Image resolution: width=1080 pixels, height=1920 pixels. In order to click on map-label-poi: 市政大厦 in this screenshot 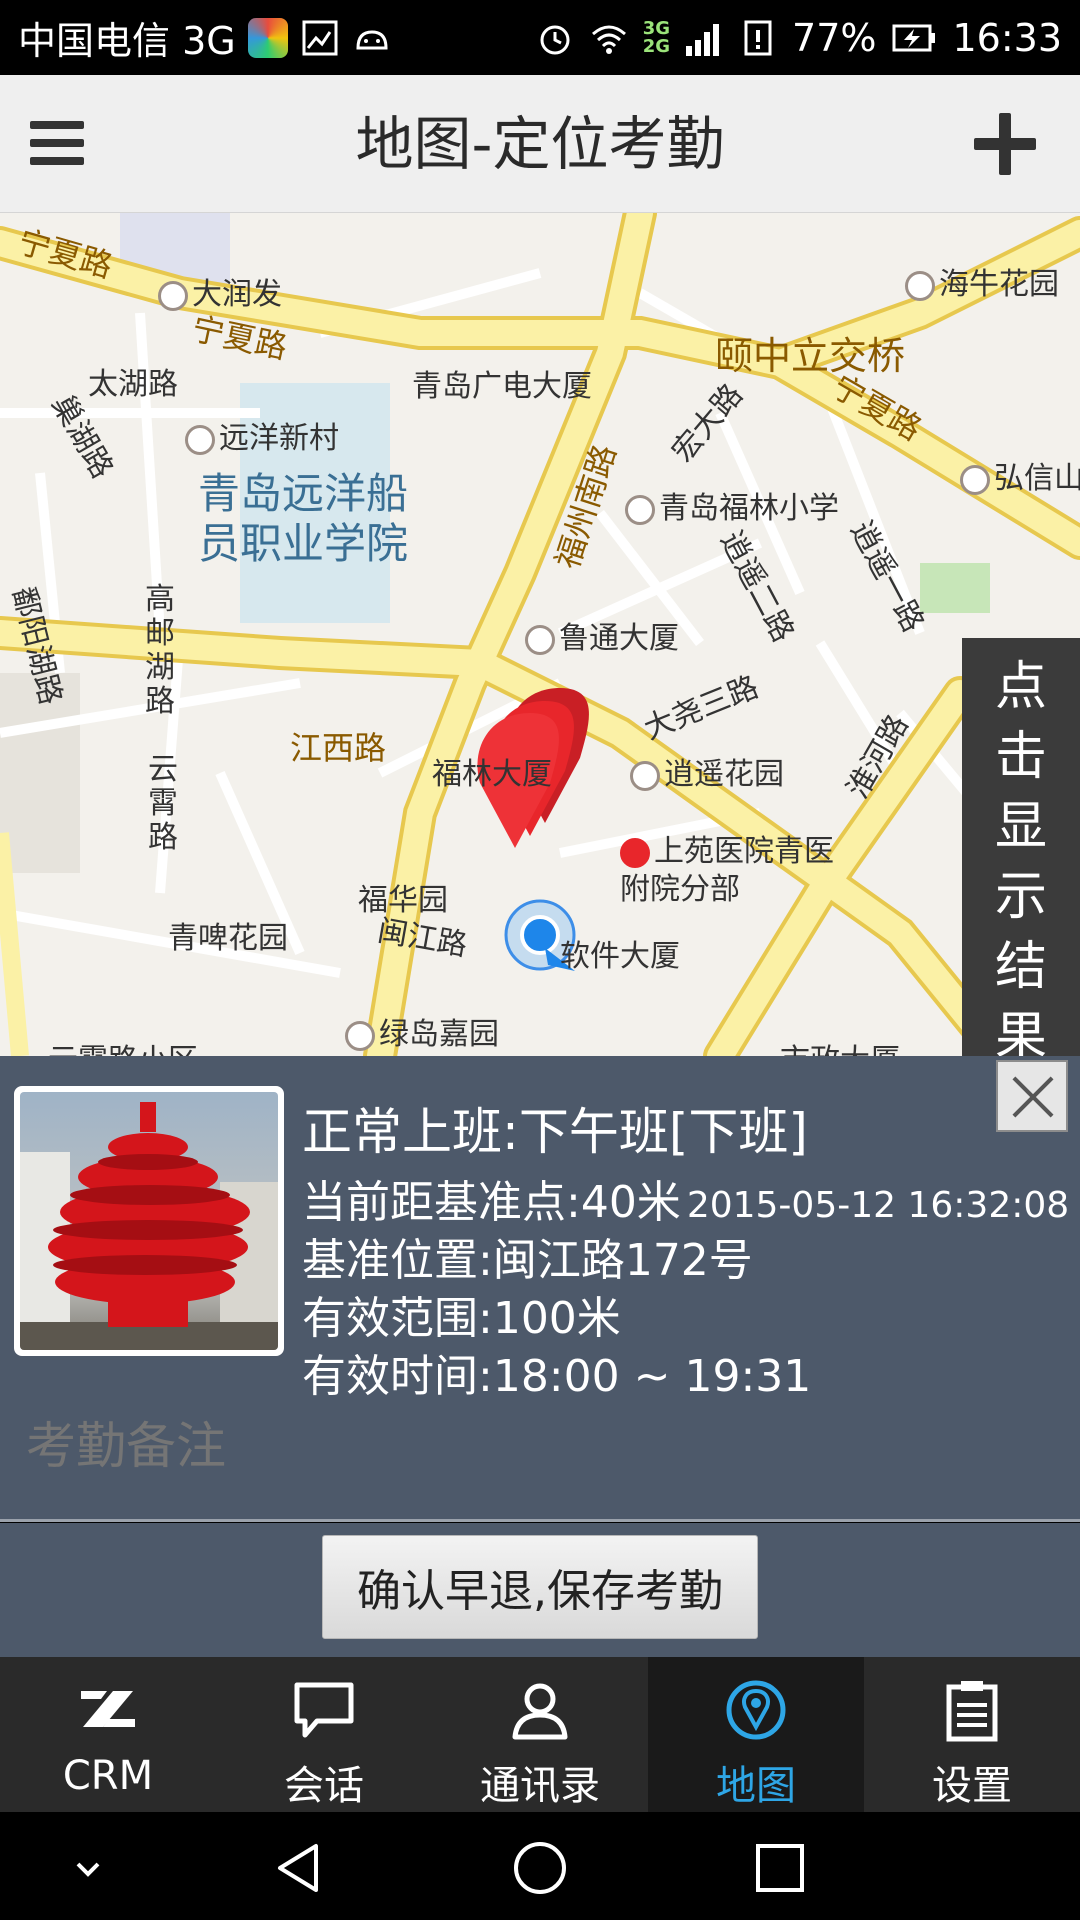, I will do `click(840, 1045)`.